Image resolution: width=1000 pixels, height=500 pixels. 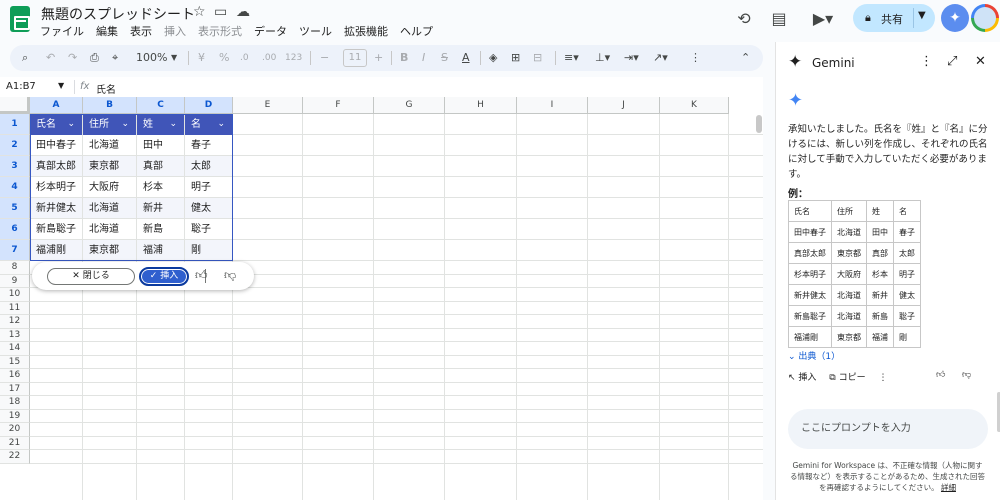 I want to click on column-header: C, so click(x=161, y=105).